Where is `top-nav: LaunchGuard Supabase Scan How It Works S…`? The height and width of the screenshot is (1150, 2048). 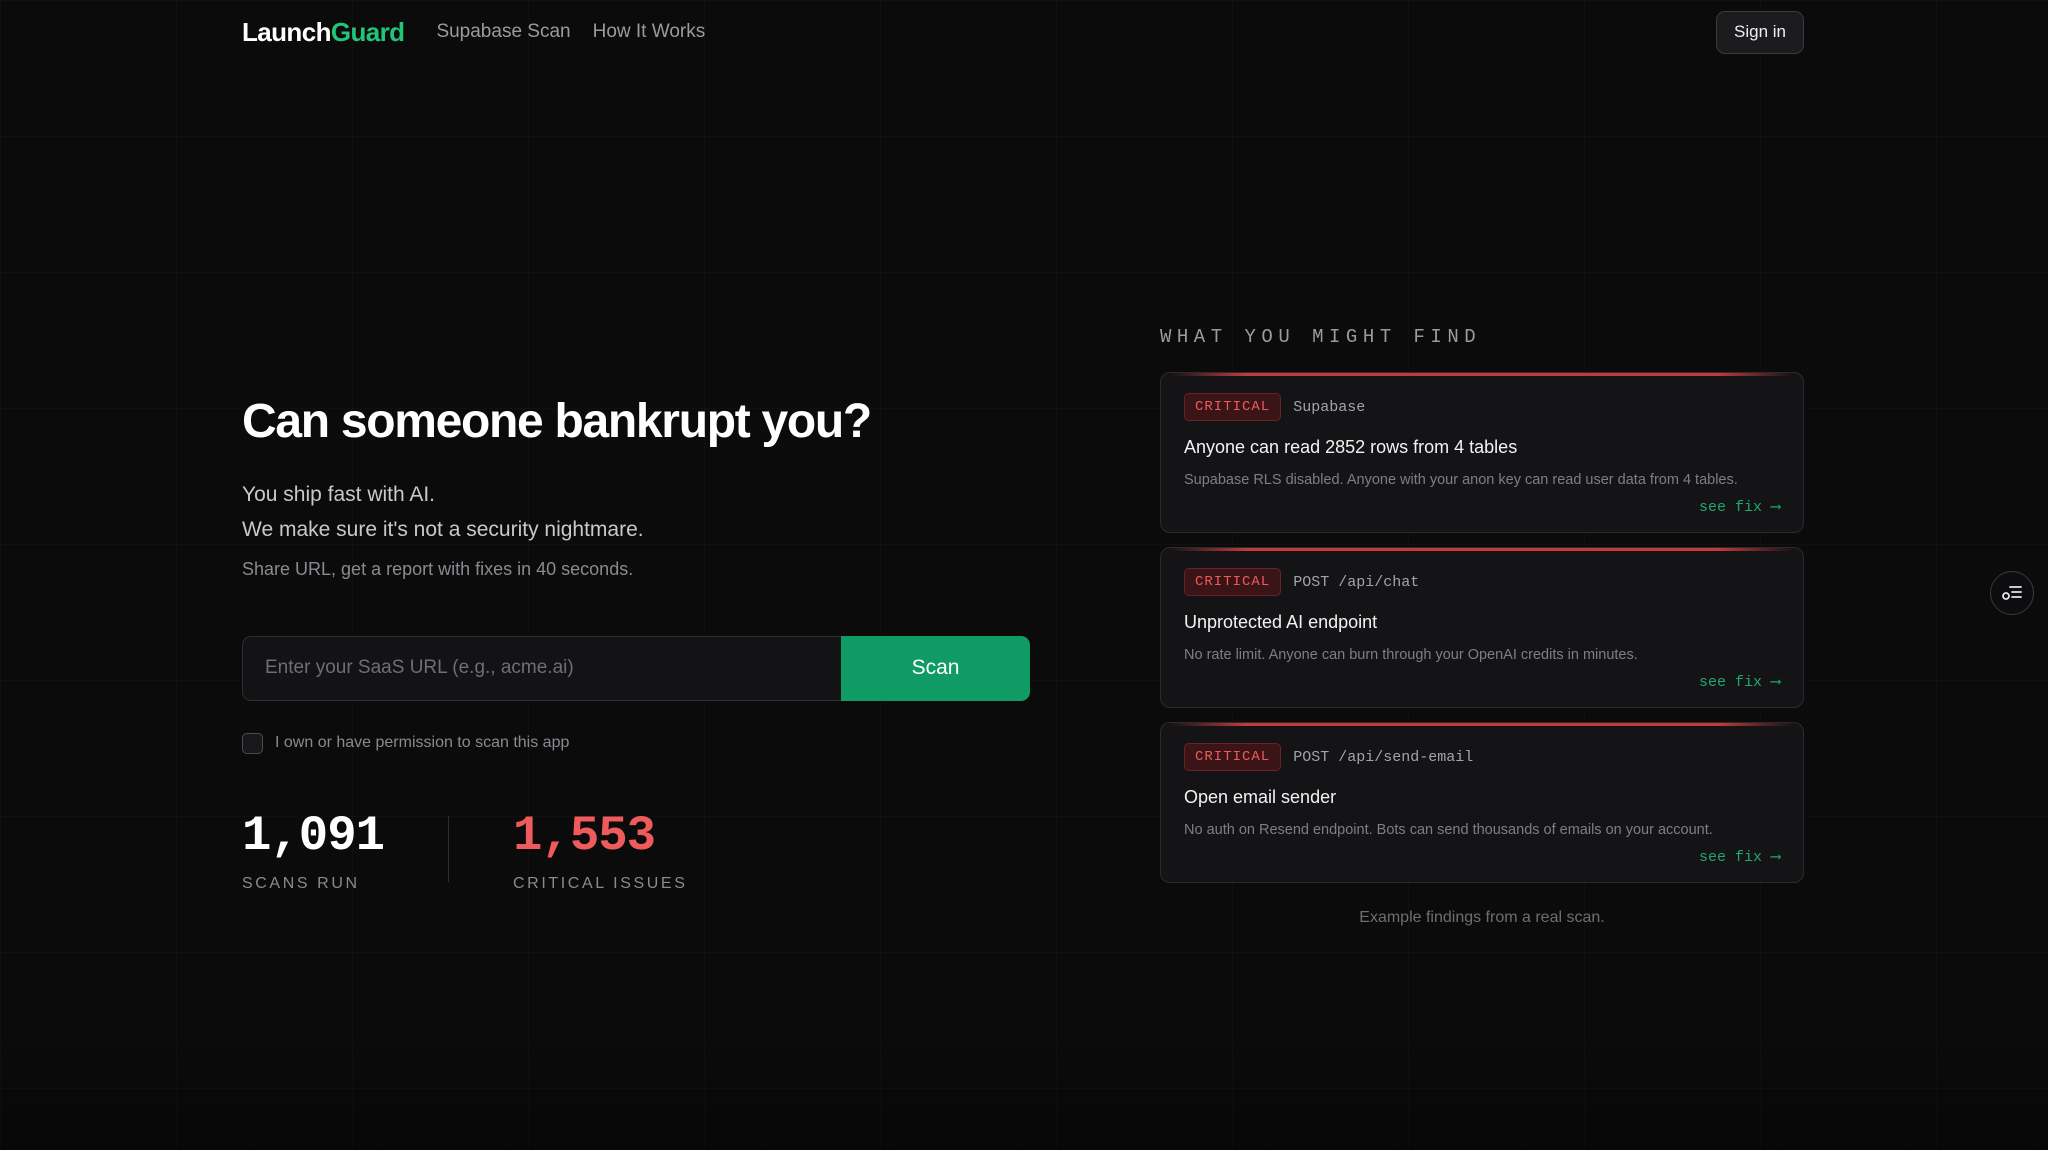 top-nav: LaunchGuard Supabase Scan How It Works S… is located at coordinates (1023, 32).